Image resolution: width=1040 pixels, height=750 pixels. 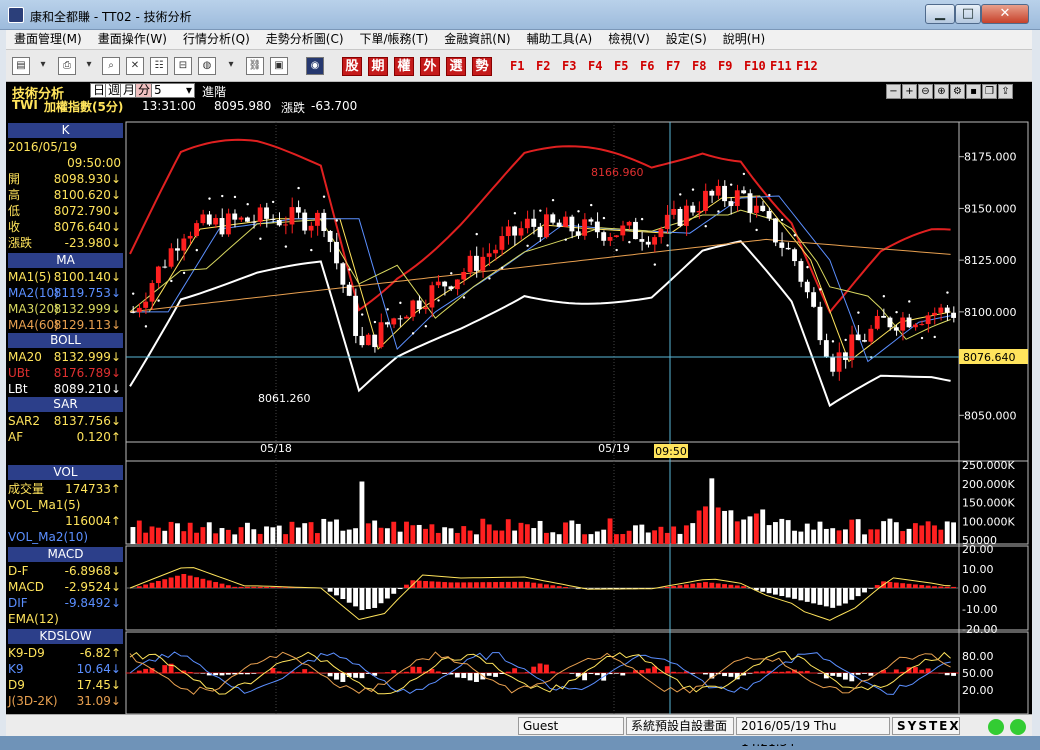 I want to click on vol-tick-label: 150.000K, so click(x=988, y=503).